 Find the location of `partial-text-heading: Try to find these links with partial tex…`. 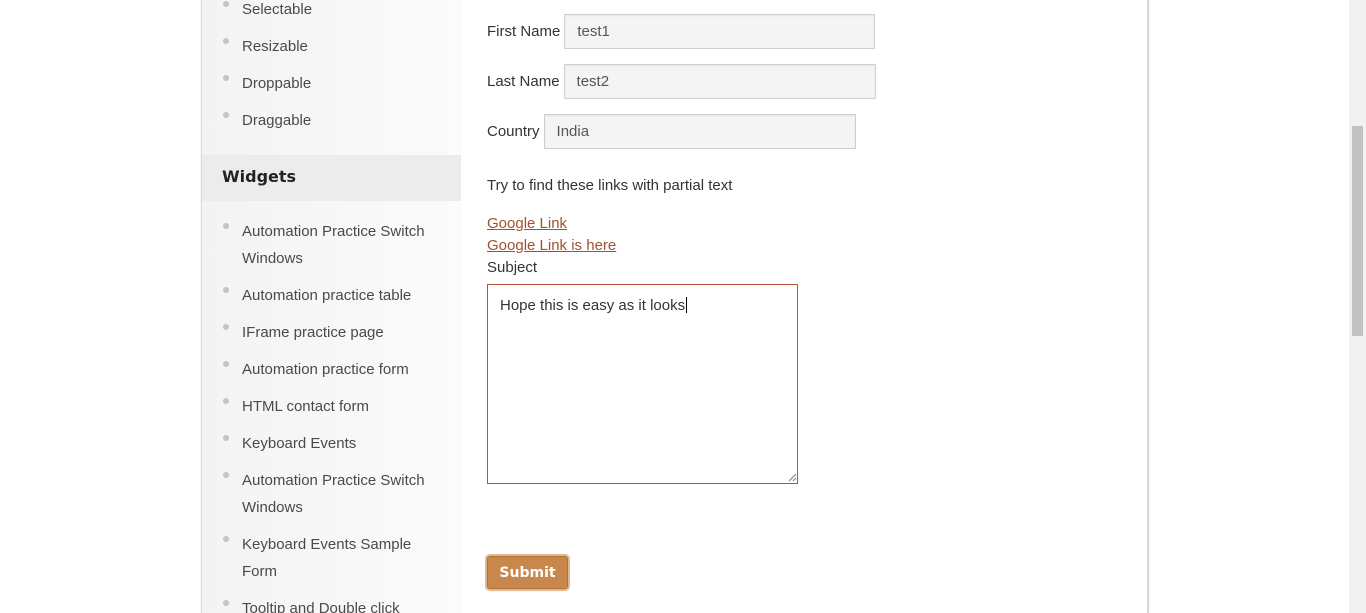

partial-text-heading: Try to find these links with partial tex… is located at coordinates (610, 185).